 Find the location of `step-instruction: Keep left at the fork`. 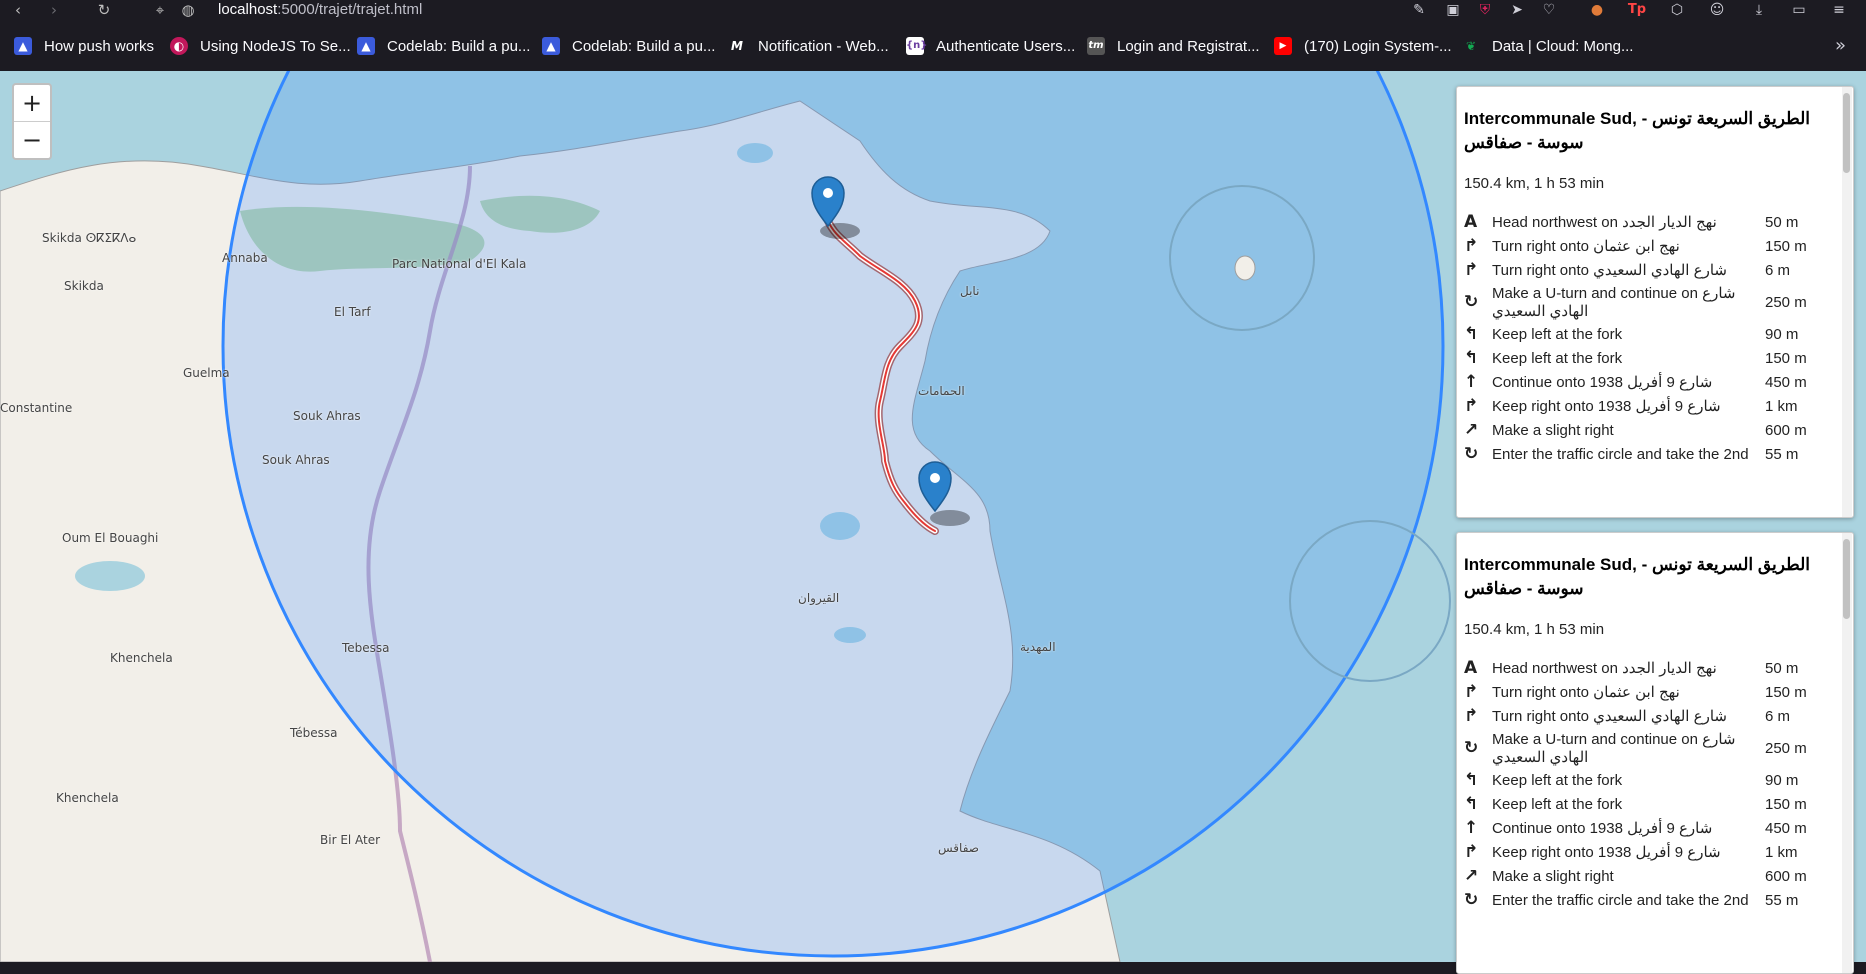

step-instruction: Keep left at the fork is located at coordinates (1557, 780).